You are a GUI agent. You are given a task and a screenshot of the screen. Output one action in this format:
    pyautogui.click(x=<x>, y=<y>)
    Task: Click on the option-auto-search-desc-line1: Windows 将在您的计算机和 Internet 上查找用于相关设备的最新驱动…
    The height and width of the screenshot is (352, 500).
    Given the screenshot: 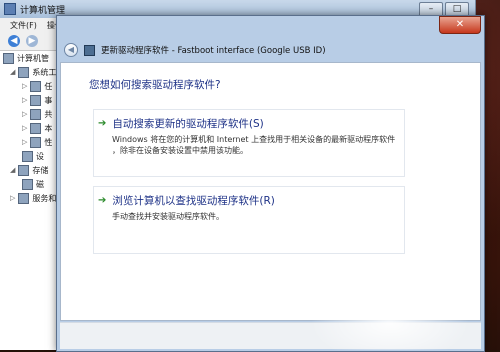 What is the action you would take?
    pyautogui.click(x=254, y=139)
    